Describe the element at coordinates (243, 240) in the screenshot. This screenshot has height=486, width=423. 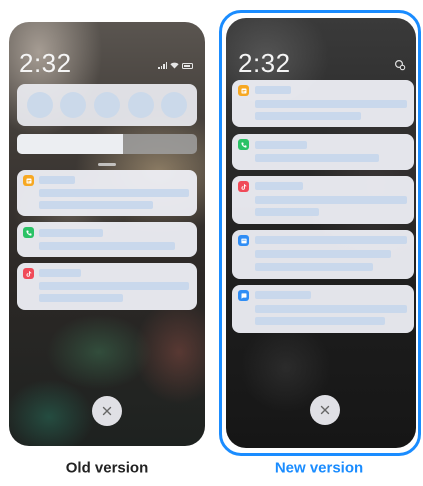
I see `message-icon` at that location.